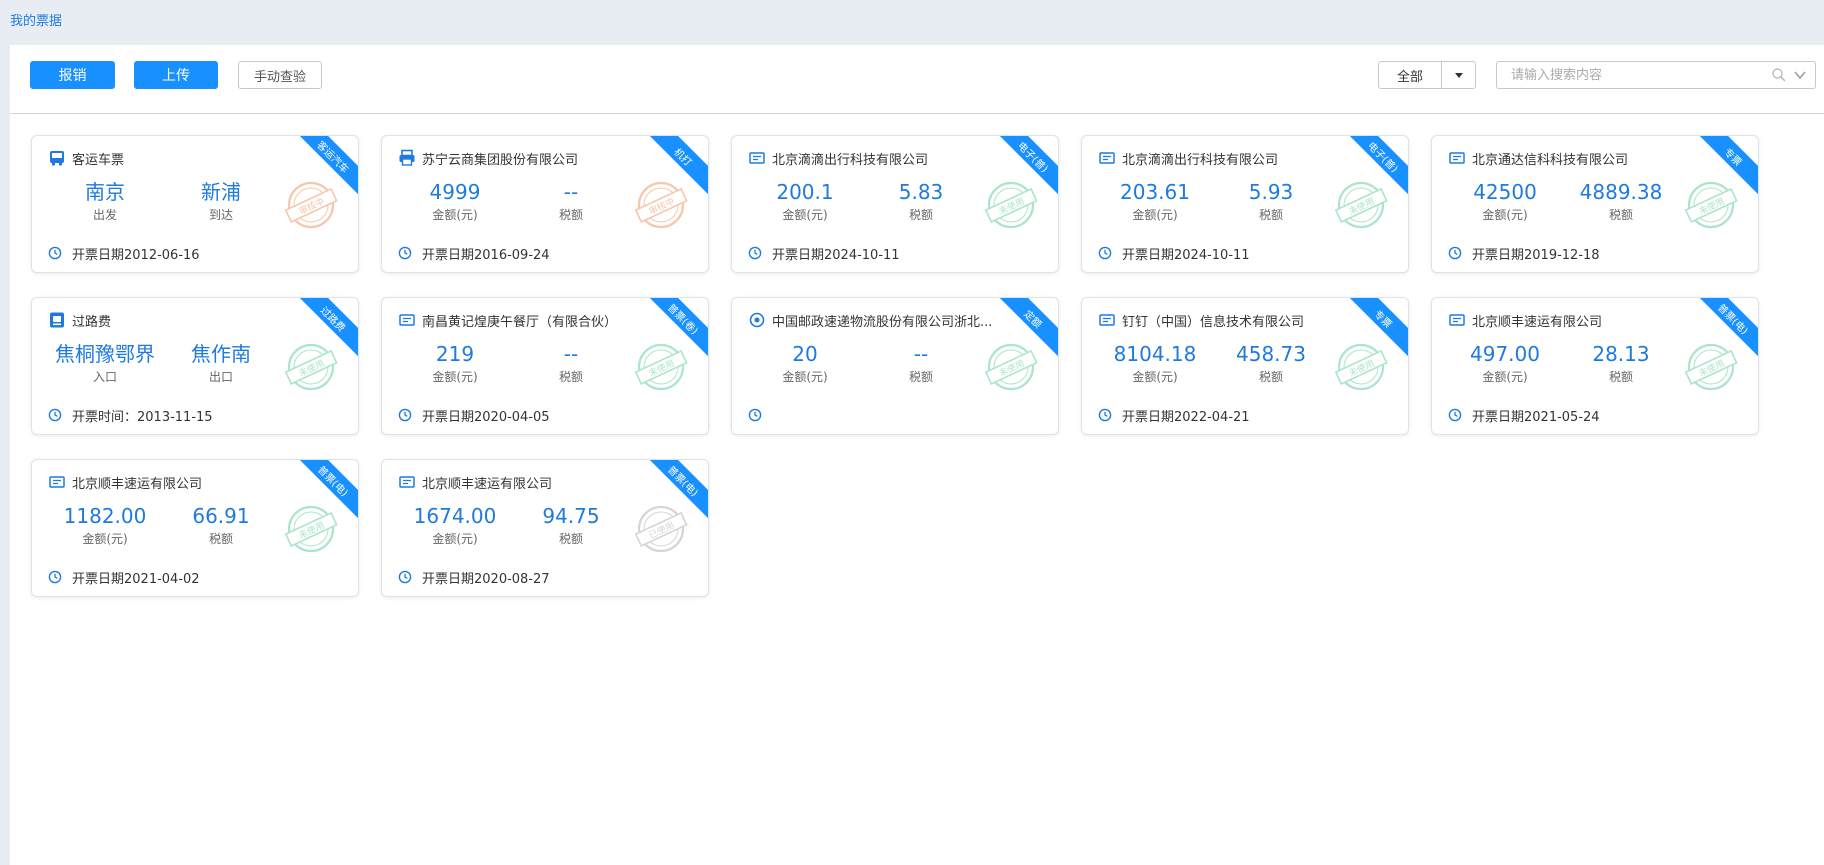  I want to click on secondary-value: 5.83, so click(921, 192).